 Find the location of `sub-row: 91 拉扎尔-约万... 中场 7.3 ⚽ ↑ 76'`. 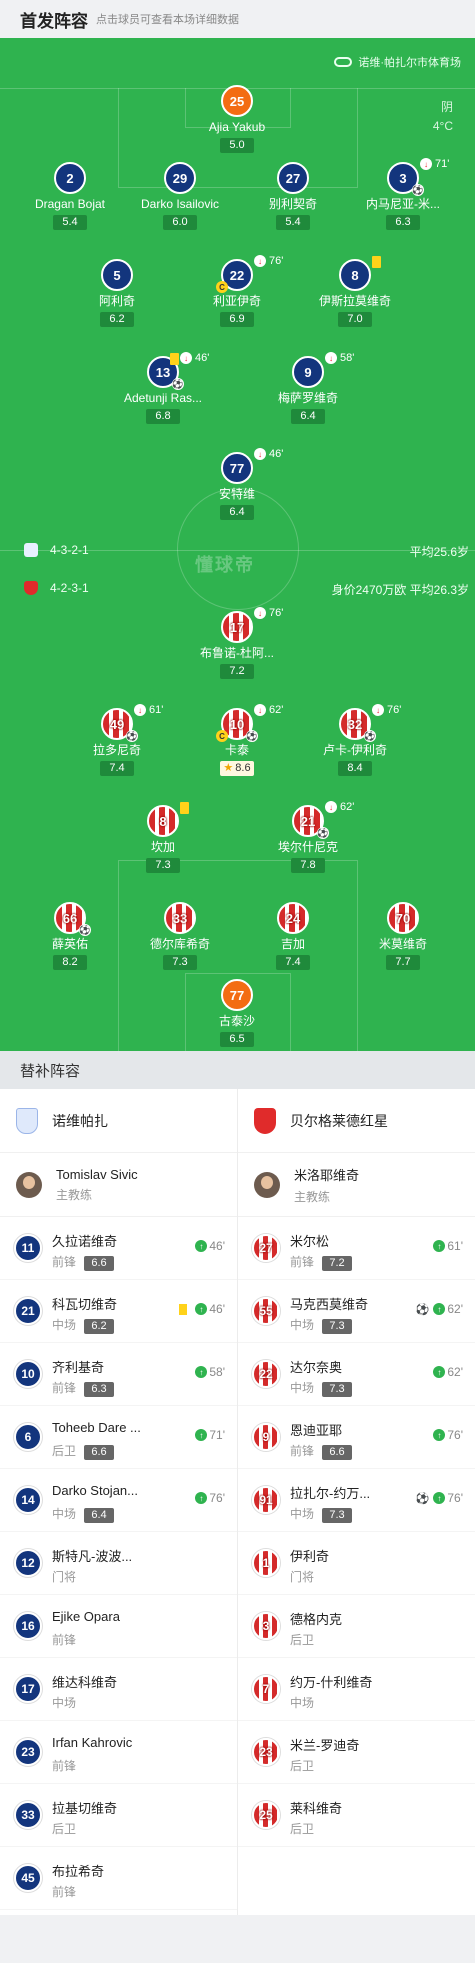

sub-row: 91 拉扎尔-约万... 中场 7.3 ⚽ ↑ 76' is located at coordinates (356, 1500).